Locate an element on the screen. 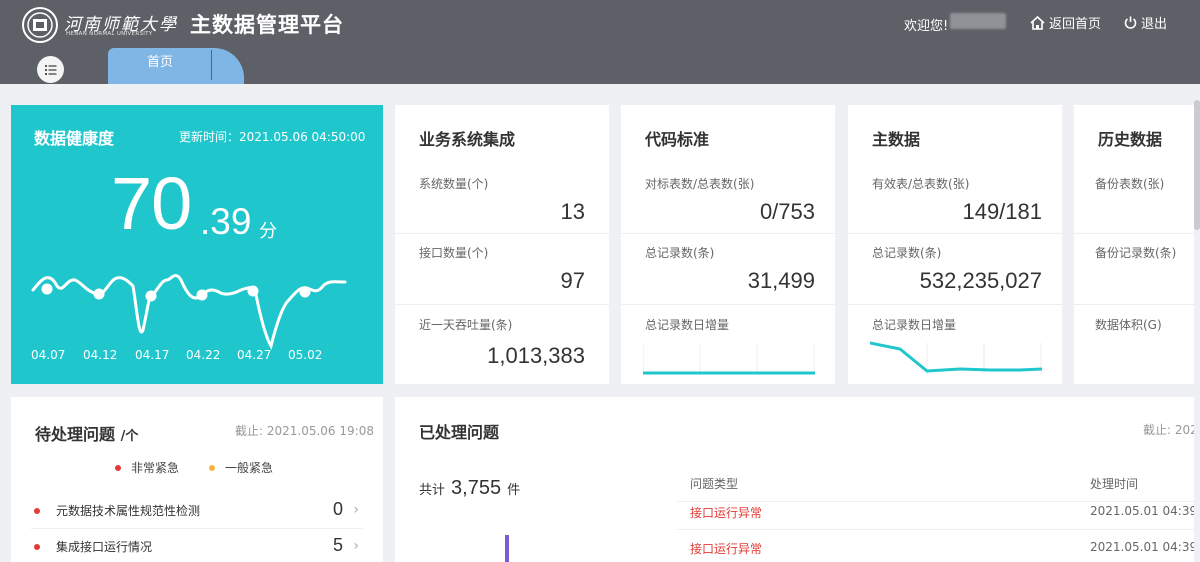 The width and height of the screenshot is (1200, 562). tab-home: 首页 is located at coordinates (160, 66).